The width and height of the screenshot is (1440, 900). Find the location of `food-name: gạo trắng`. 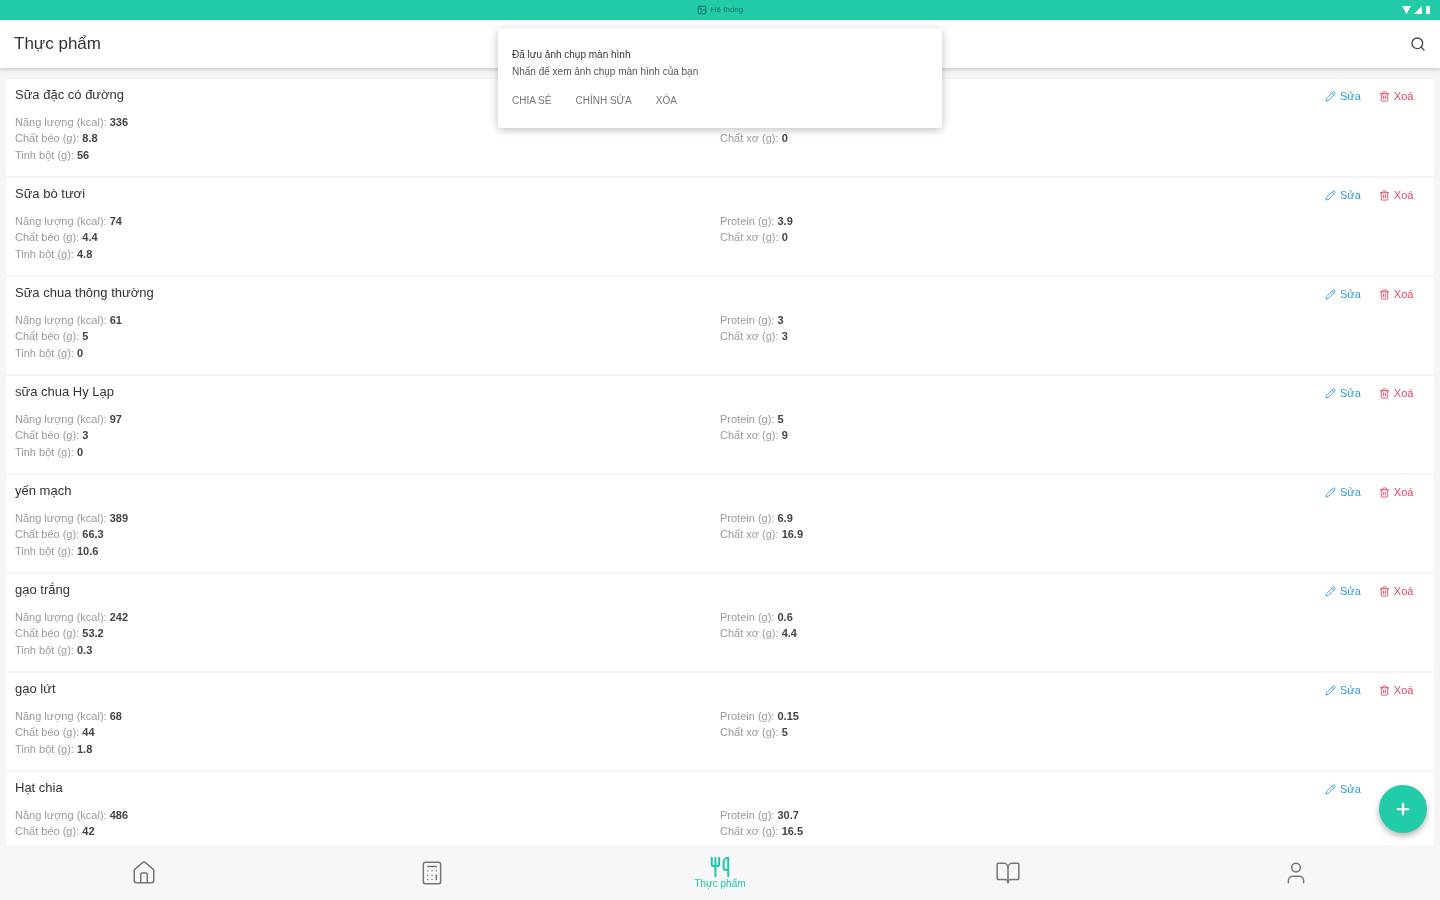

food-name: gạo trắng is located at coordinates (42, 590).